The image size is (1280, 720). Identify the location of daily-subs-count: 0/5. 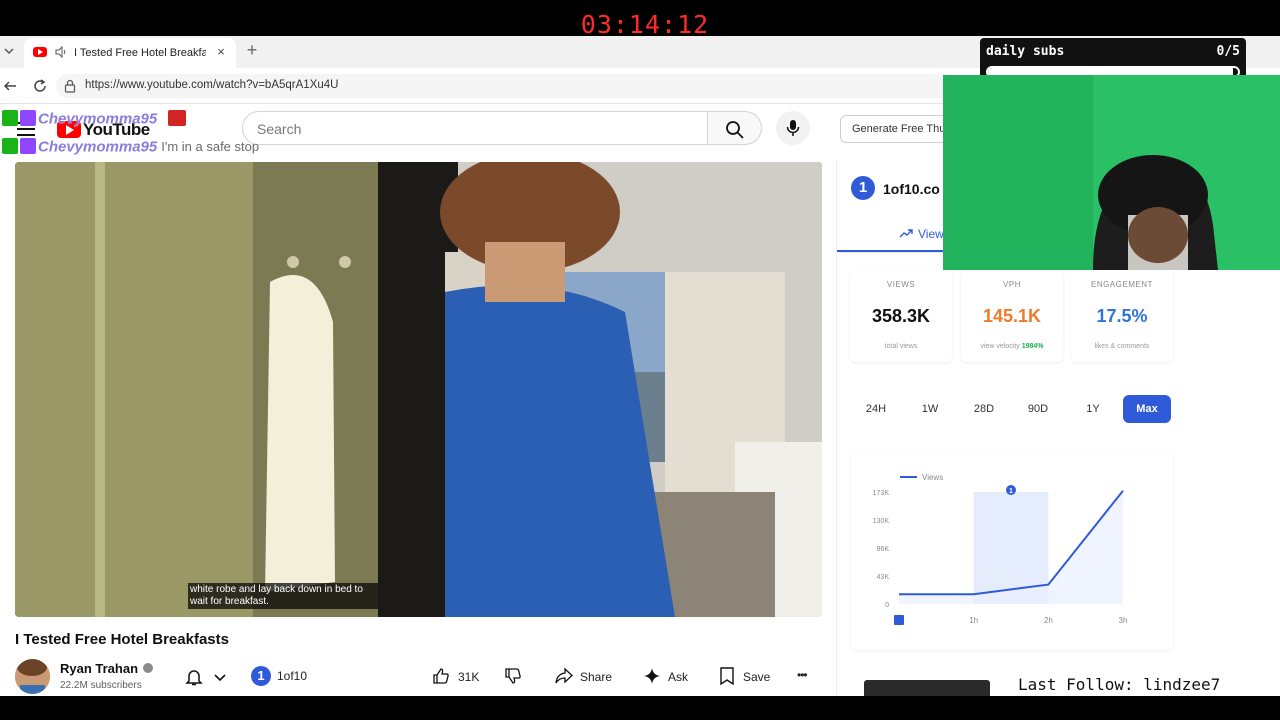
(1228, 51).